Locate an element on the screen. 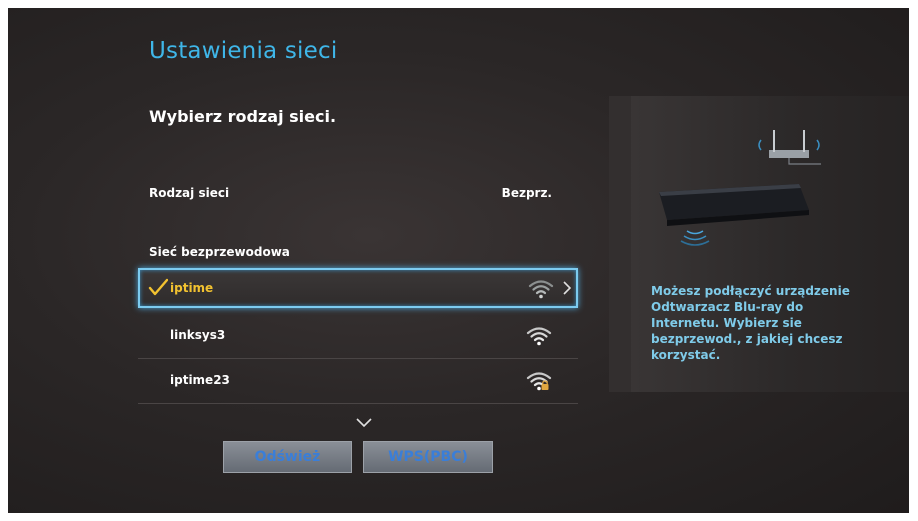 The image size is (918, 521). checkmark-icon is located at coordinates (158, 287).